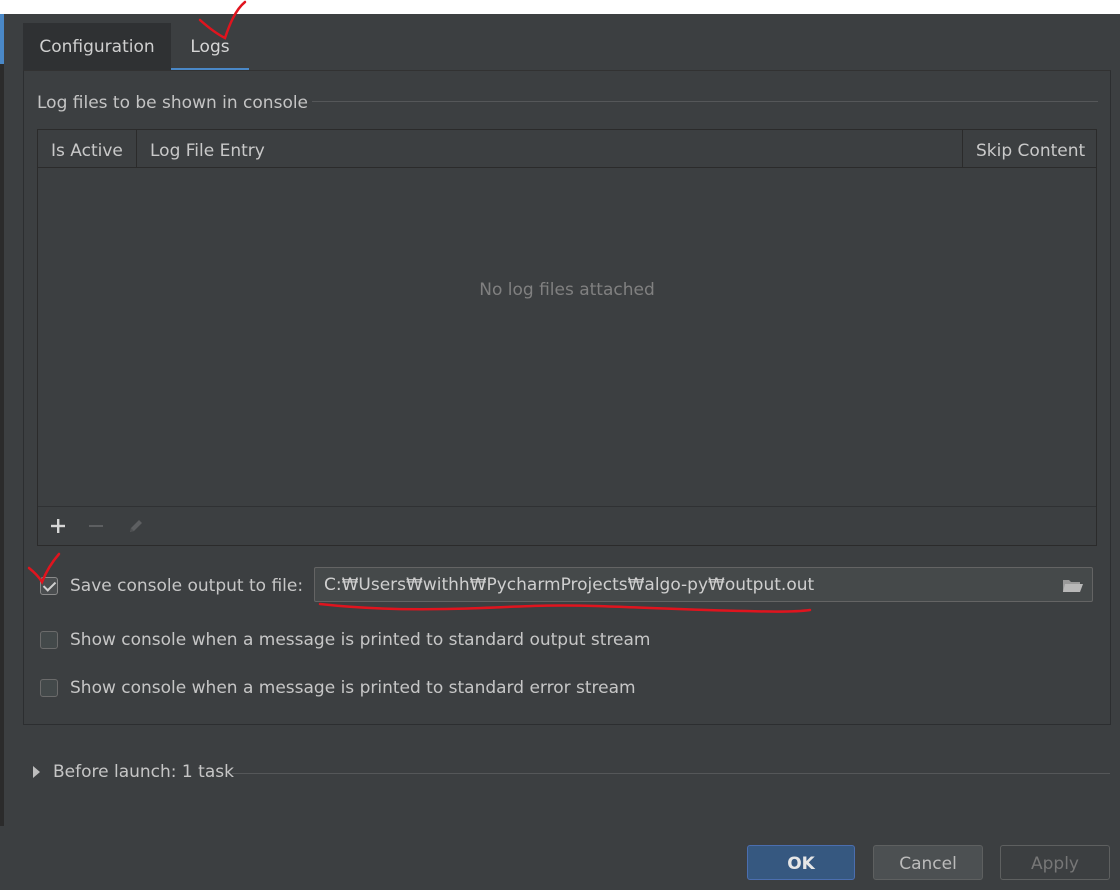 Image resolution: width=1120 pixels, height=890 pixels. Describe the element at coordinates (671, 773) in the screenshot. I see `before-launch-separator` at that location.